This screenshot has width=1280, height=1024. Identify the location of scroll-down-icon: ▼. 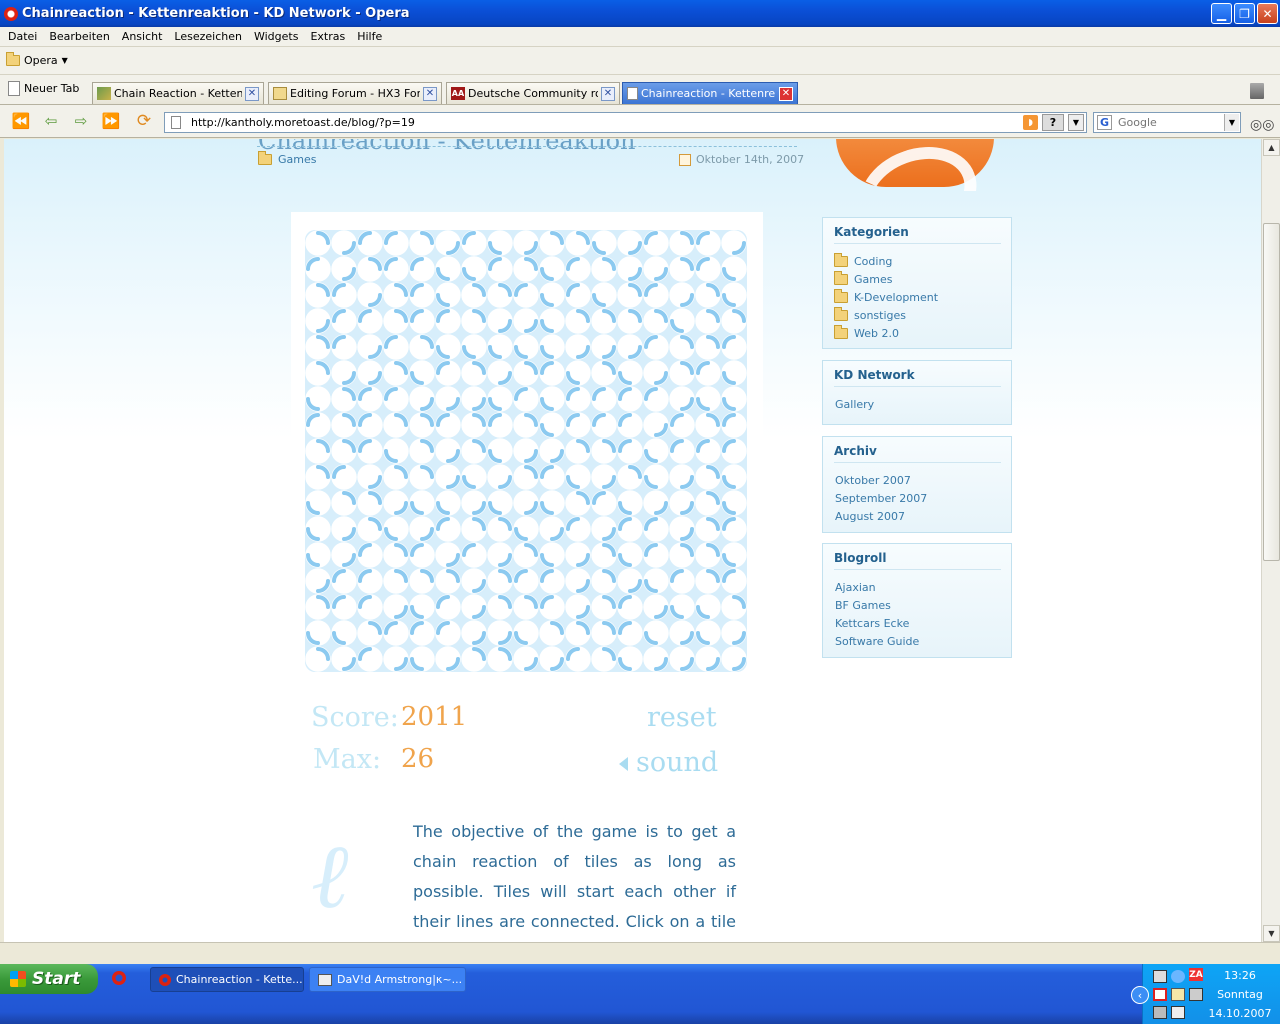
(1271, 933).